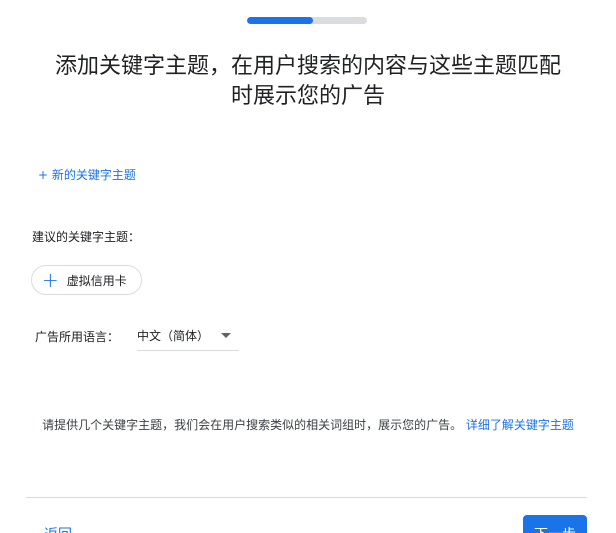 The height and width of the screenshot is (533, 616). I want to click on progress-bar, so click(307, 20).